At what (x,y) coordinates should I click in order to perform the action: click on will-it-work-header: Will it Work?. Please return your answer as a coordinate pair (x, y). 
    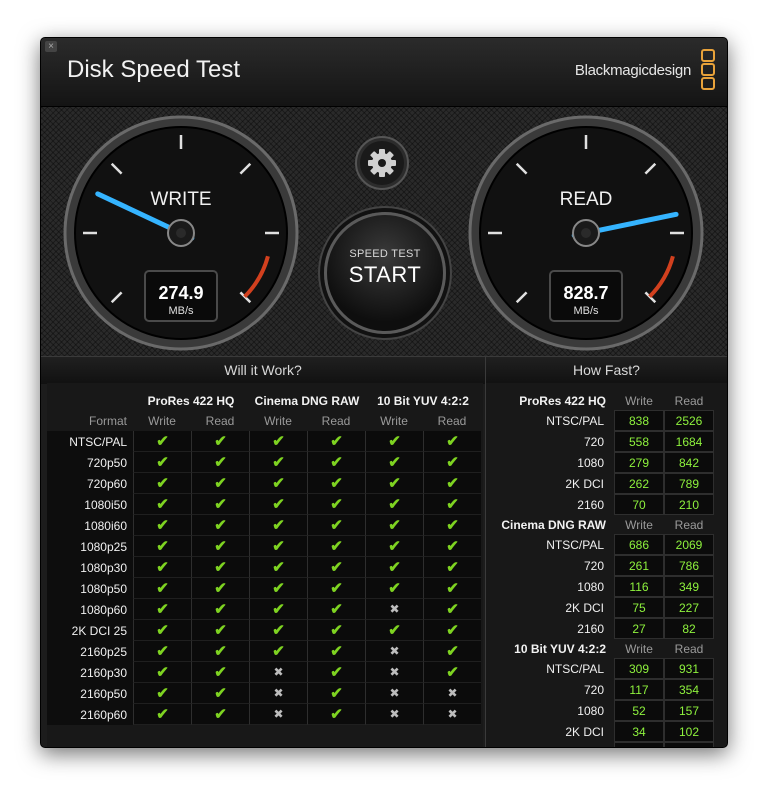
    Looking at the image, I should click on (263, 370).